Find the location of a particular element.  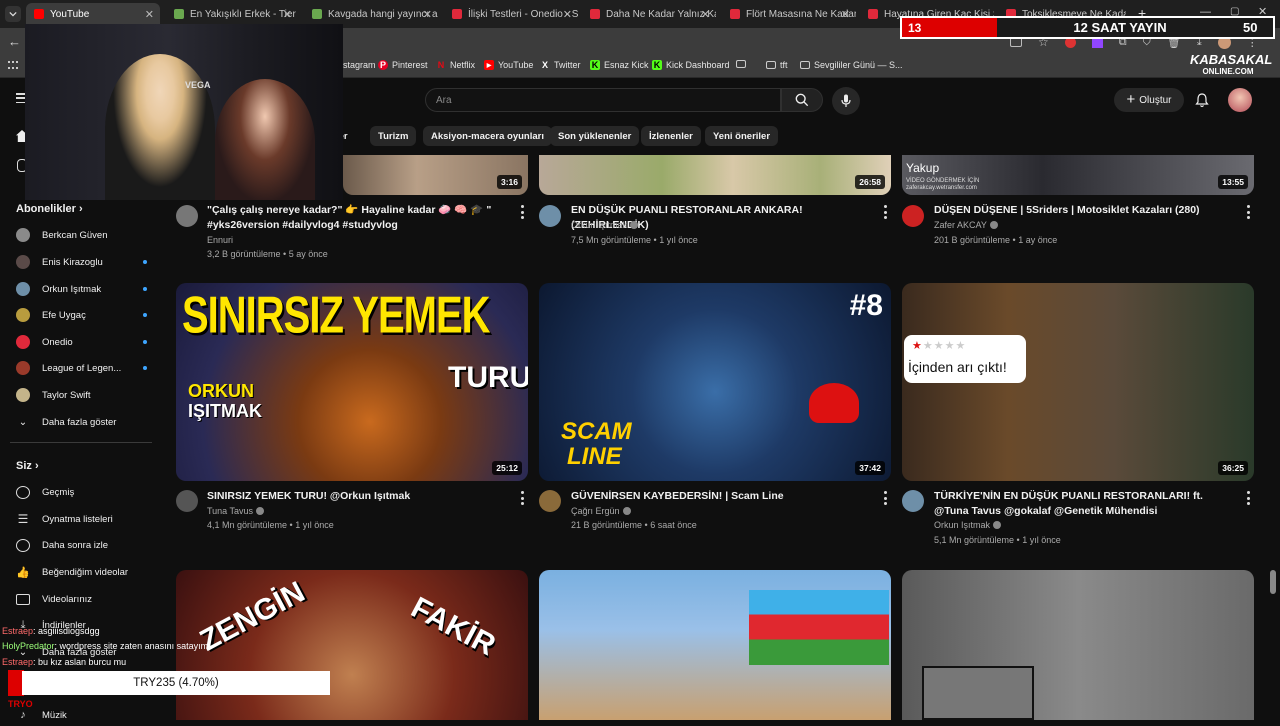

sidebar-playlists: ☰ Oynatma listeleri is located at coordinates (82, 519).